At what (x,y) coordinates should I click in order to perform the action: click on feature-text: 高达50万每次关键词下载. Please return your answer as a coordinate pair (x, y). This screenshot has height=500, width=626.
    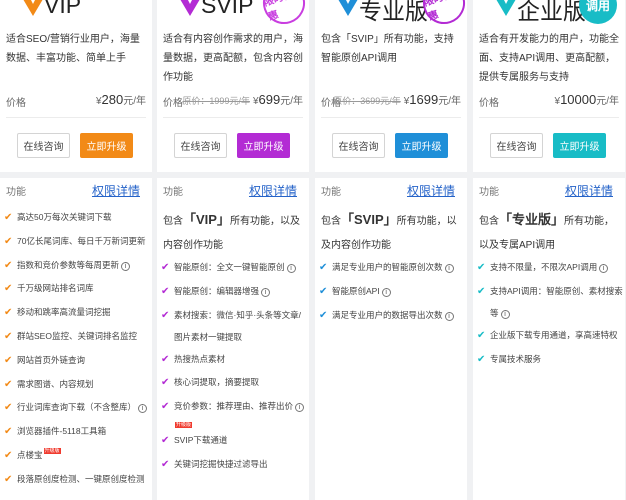
    Looking at the image, I should click on (64, 217).